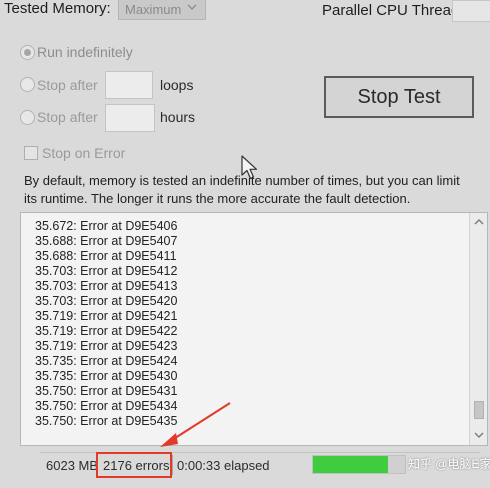 The width and height of the screenshot is (490, 488). Describe the element at coordinates (27, 52) in the screenshot. I see `run-indefinitely-radio` at that location.